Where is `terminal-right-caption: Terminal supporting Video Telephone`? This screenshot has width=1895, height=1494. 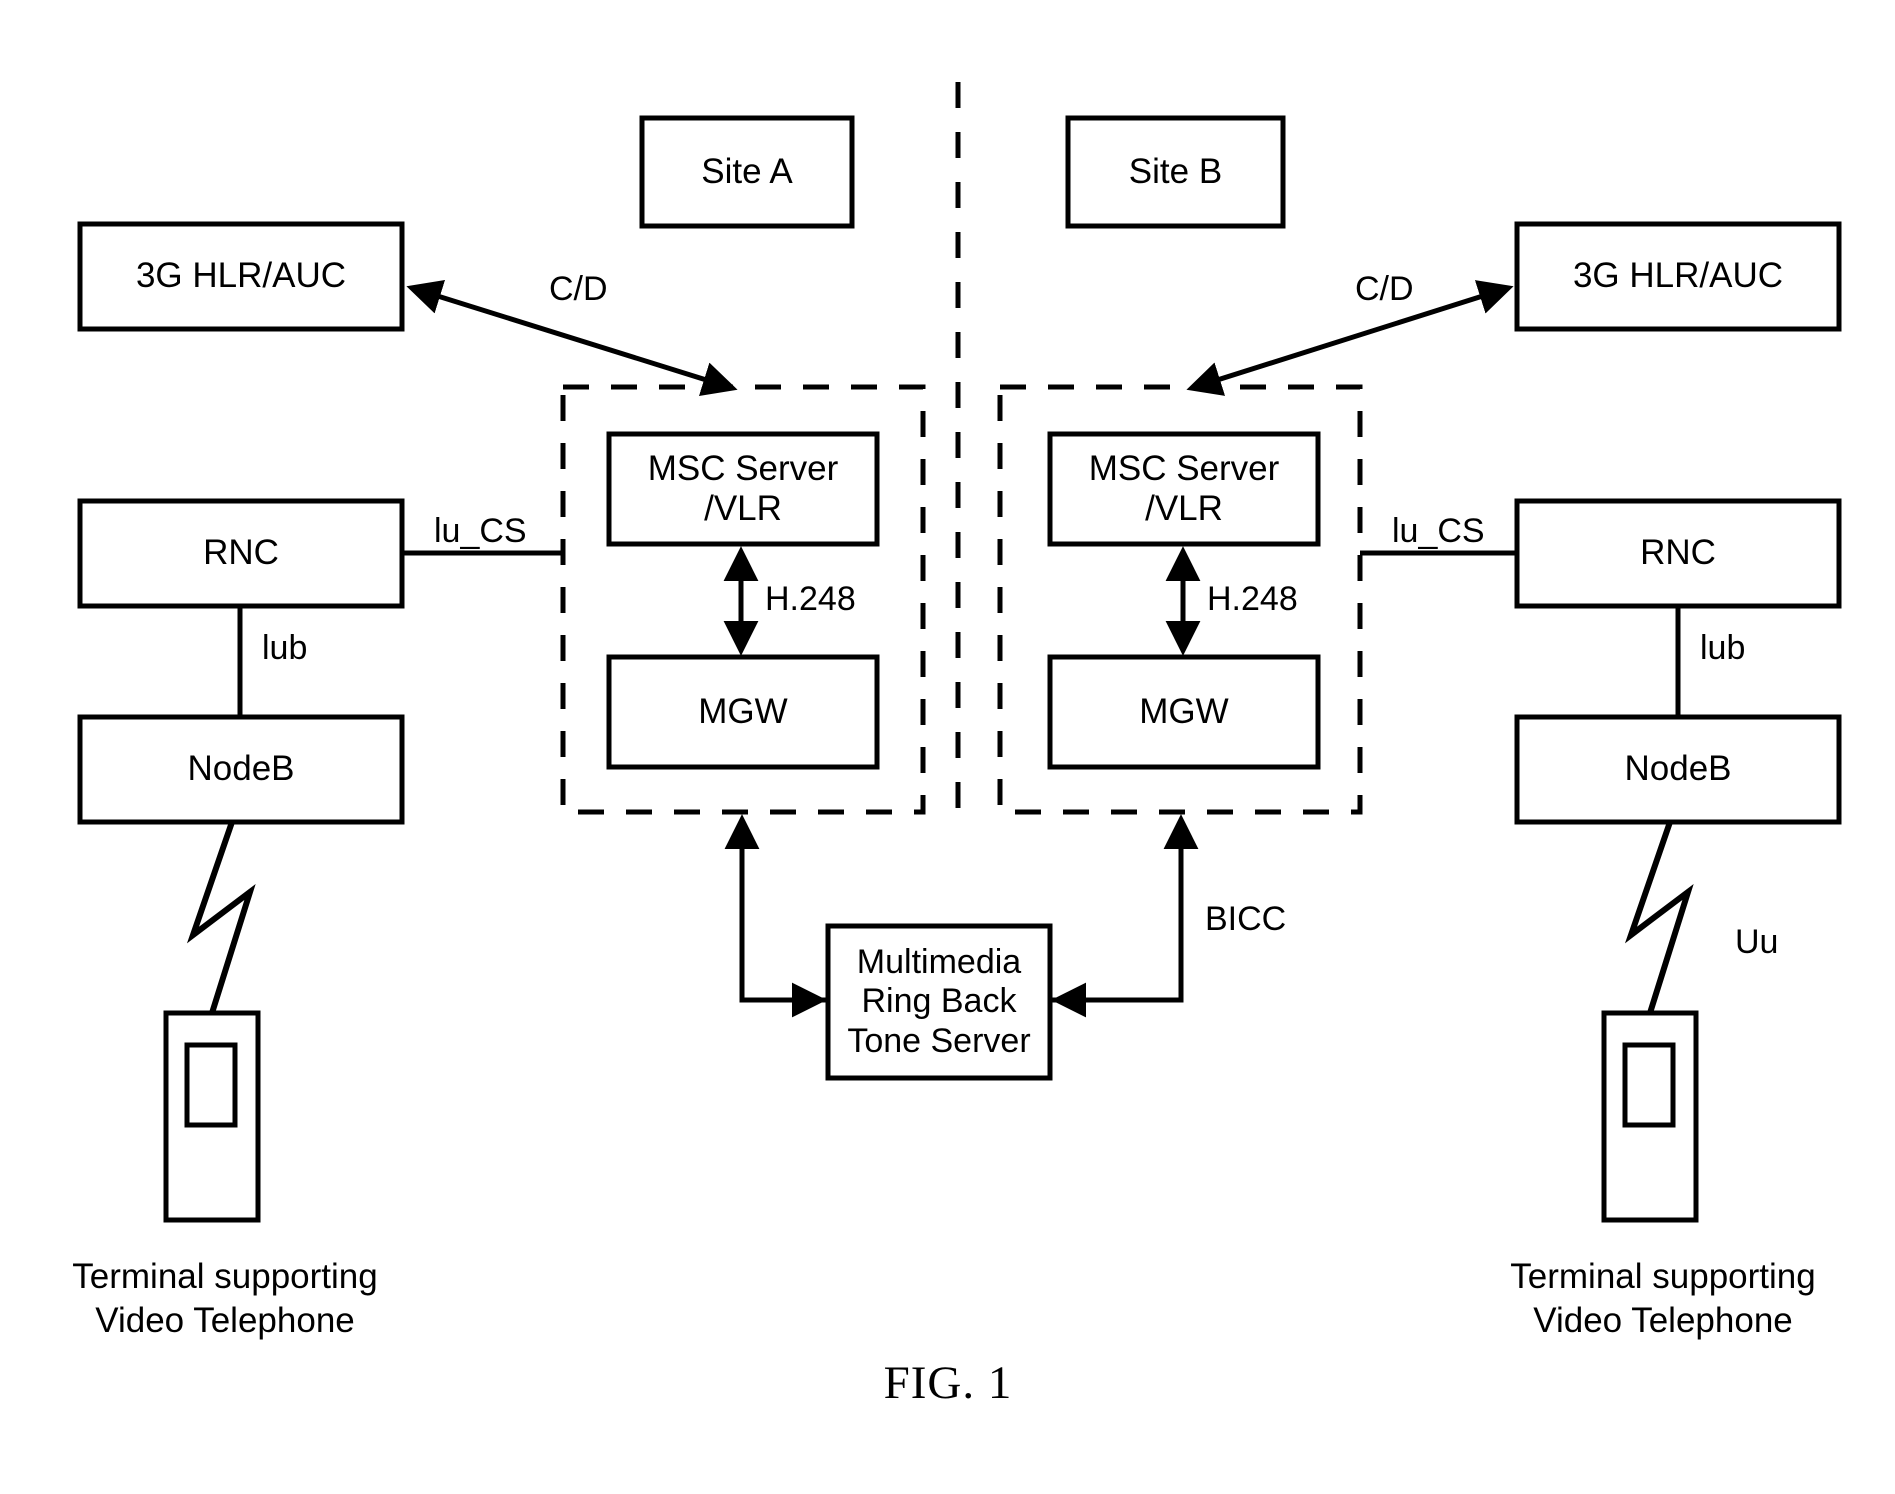
terminal-right-caption: Terminal supporting Video Telephone is located at coordinates (1663, 1298).